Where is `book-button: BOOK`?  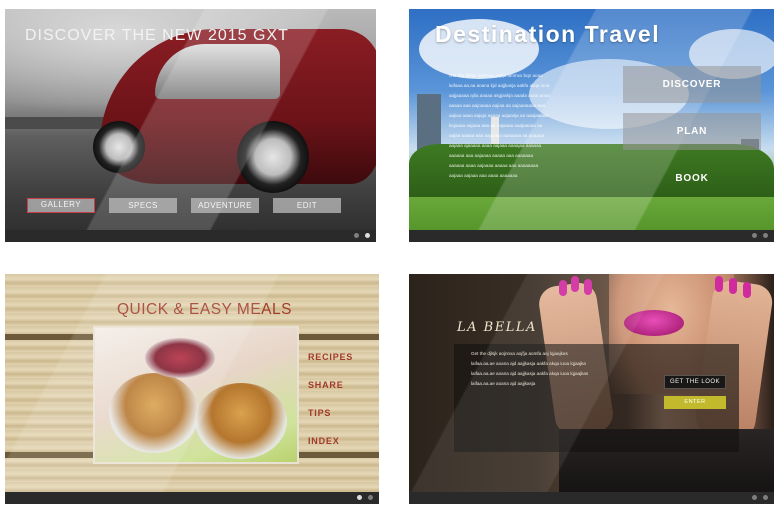 book-button: BOOK is located at coordinates (692, 178).